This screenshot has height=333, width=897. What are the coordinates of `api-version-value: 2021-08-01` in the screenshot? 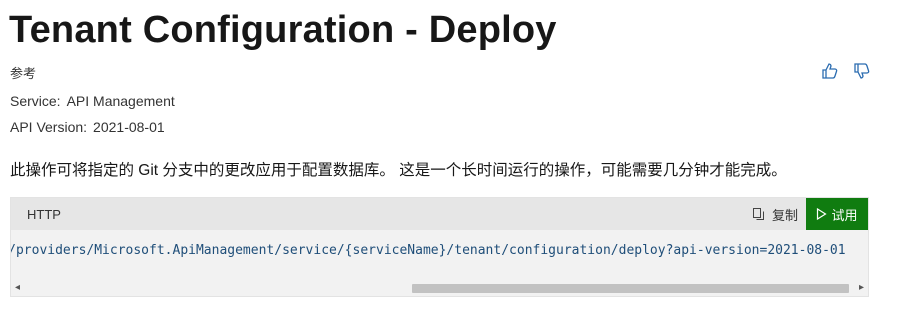 It's located at (129, 127).